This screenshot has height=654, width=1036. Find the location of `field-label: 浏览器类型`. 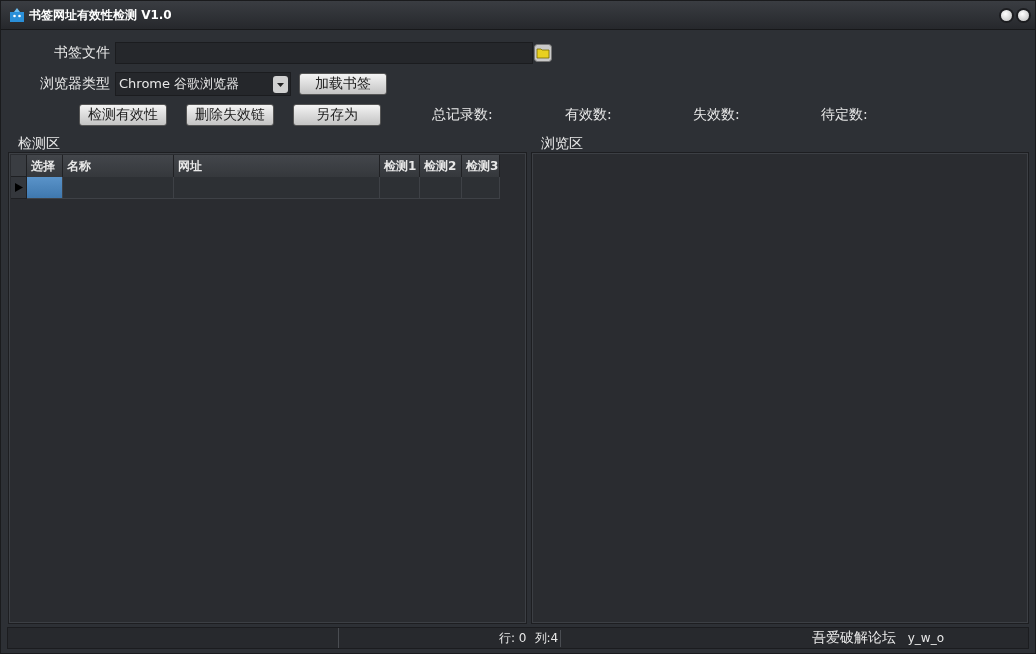

field-label: 浏览器类型 is located at coordinates (75, 84).